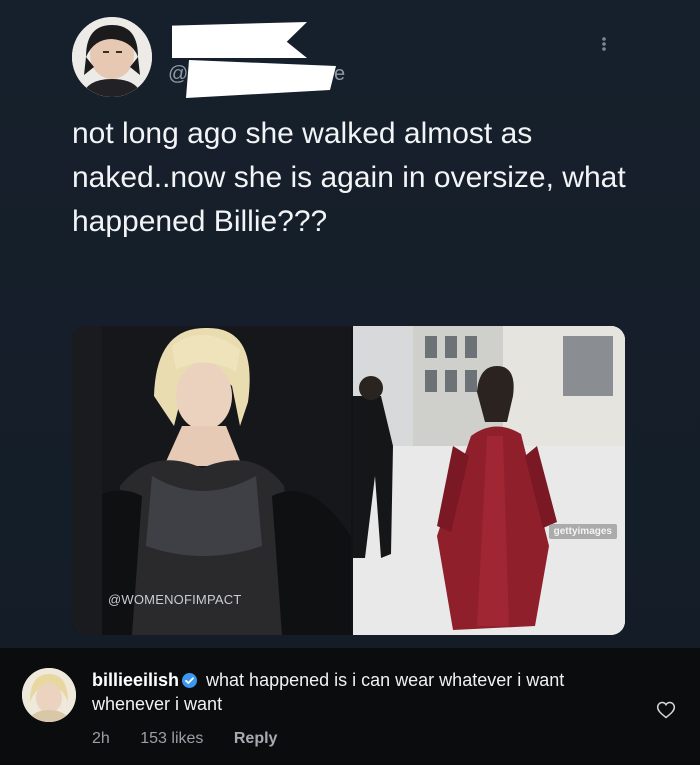 The height and width of the screenshot is (765, 700). Describe the element at coordinates (666, 710) in the screenshot. I see `heart-icon` at that location.